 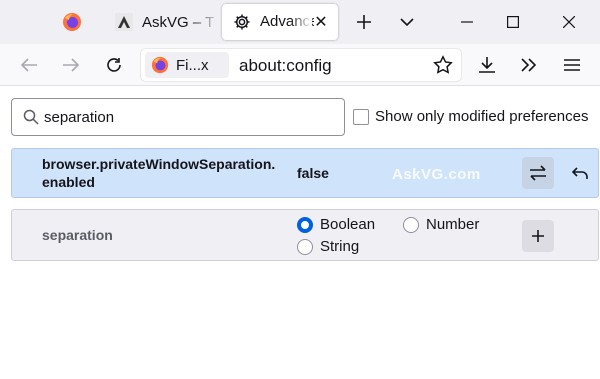 I want to click on add-button, so click(x=538, y=236).